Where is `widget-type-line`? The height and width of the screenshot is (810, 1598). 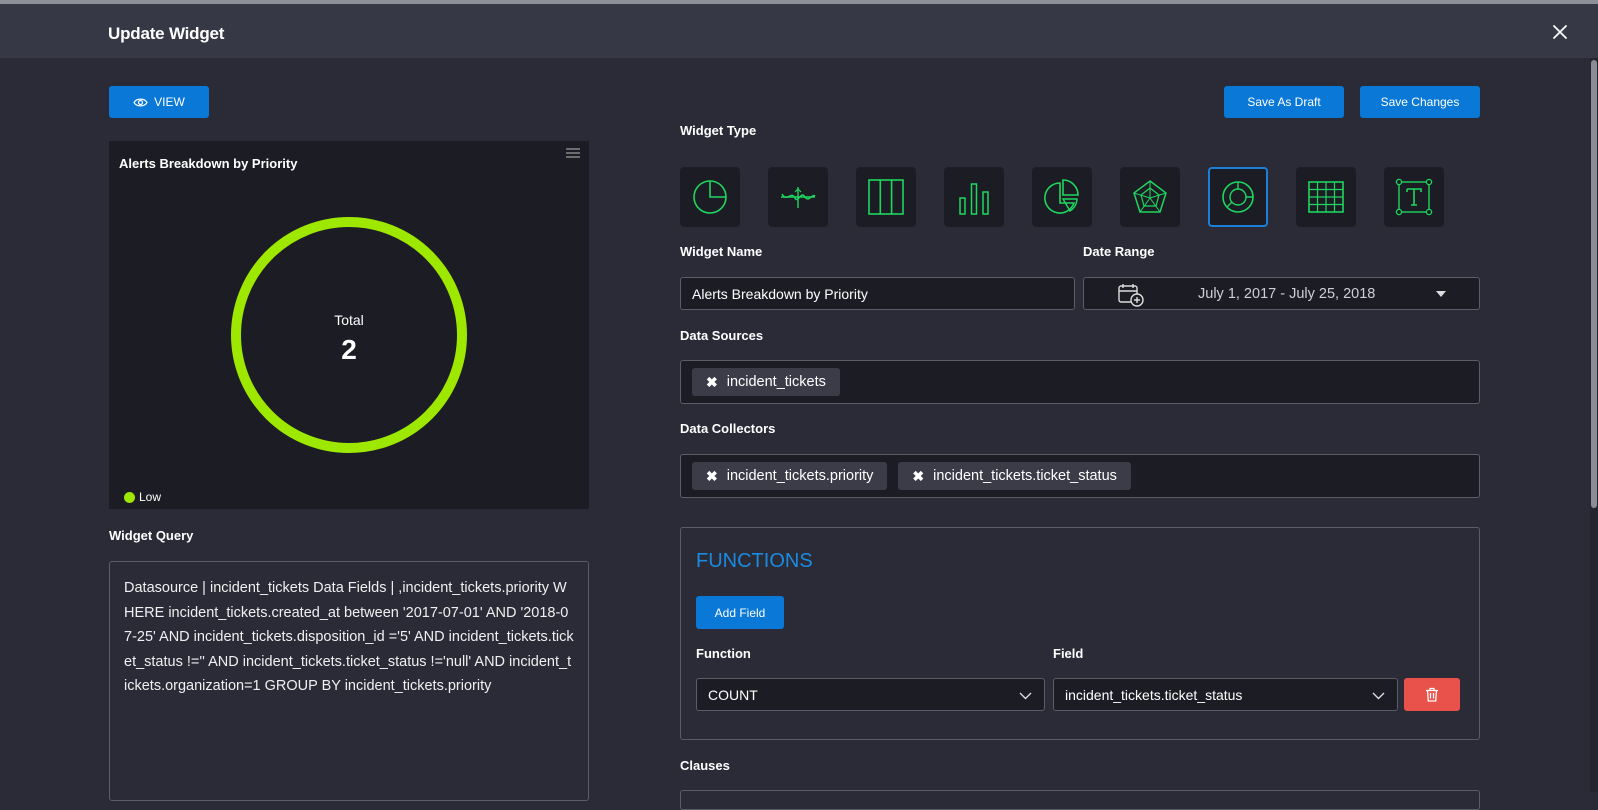 widget-type-line is located at coordinates (798, 197).